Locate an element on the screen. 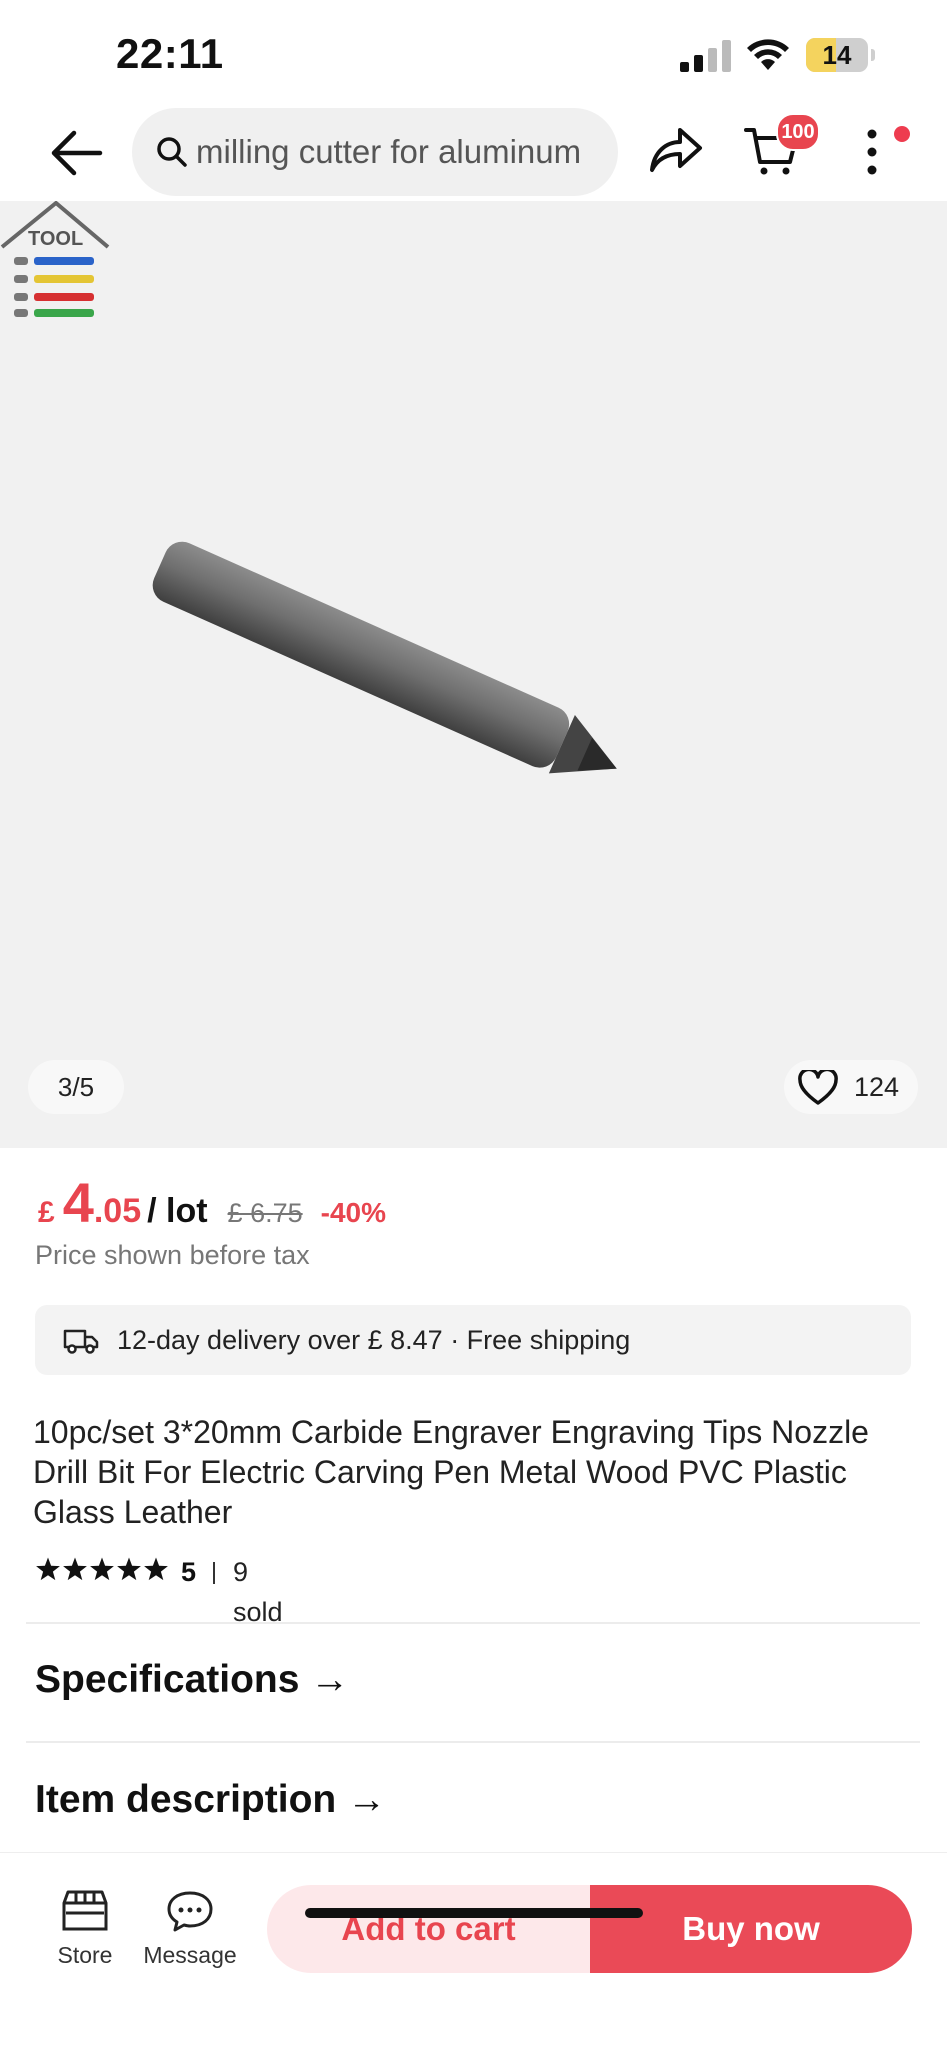 This screenshot has height=2049, width=947. wifi-icon is located at coordinates (768, 54).